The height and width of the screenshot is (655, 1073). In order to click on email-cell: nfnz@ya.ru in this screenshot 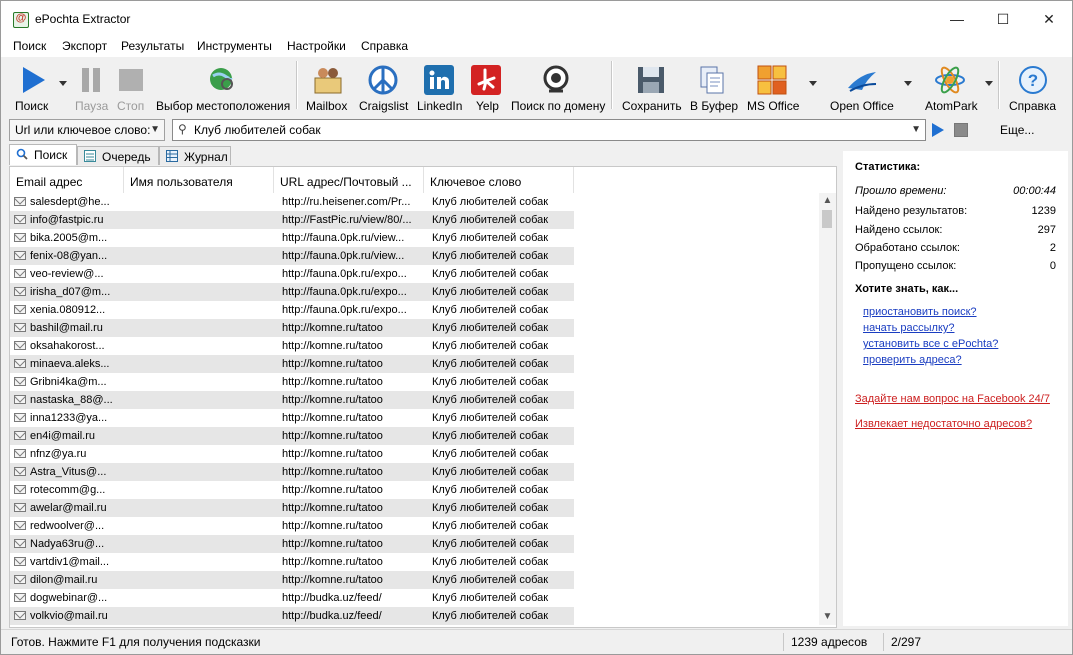, I will do `click(67, 454)`.